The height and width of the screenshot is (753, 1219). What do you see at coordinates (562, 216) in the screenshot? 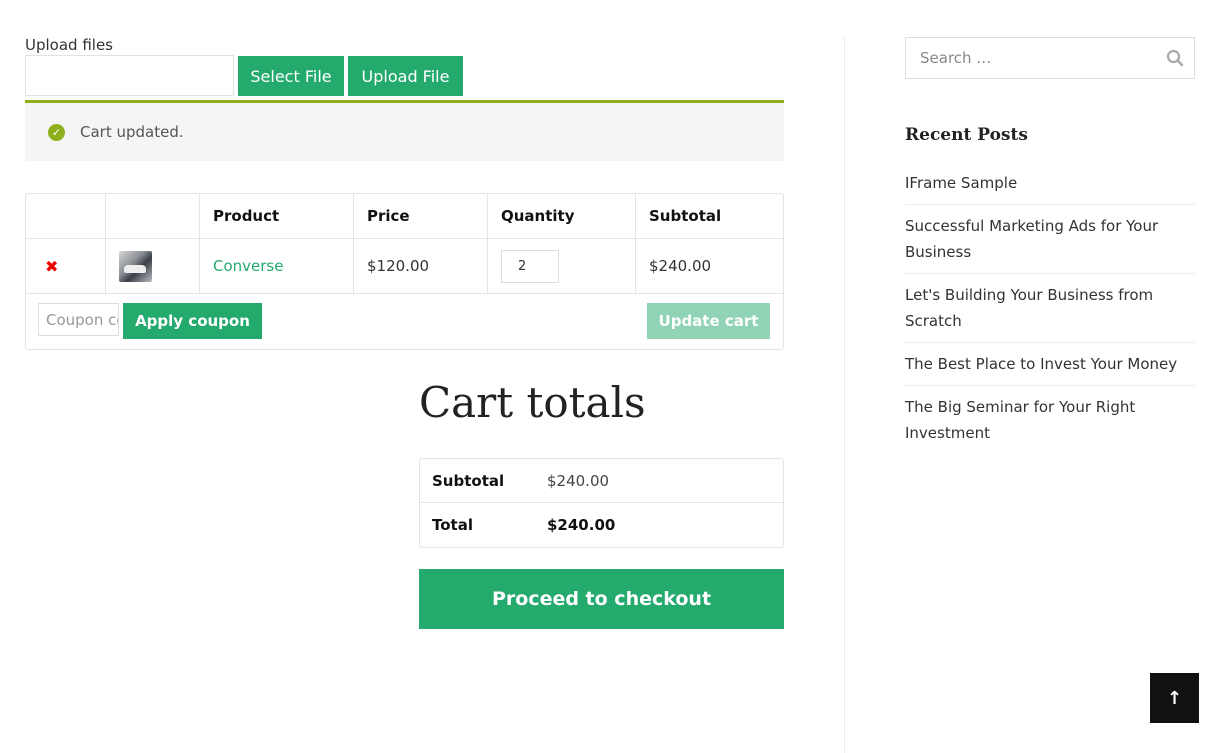
I see `header-quantity: Quantity` at bounding box center [562, 216].